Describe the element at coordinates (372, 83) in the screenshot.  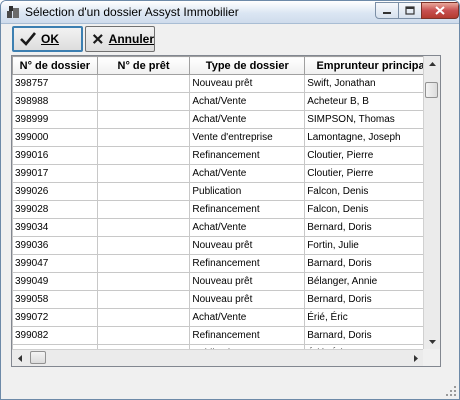
I see `cell-main-borrower: Swift, Jonathan` at that location.